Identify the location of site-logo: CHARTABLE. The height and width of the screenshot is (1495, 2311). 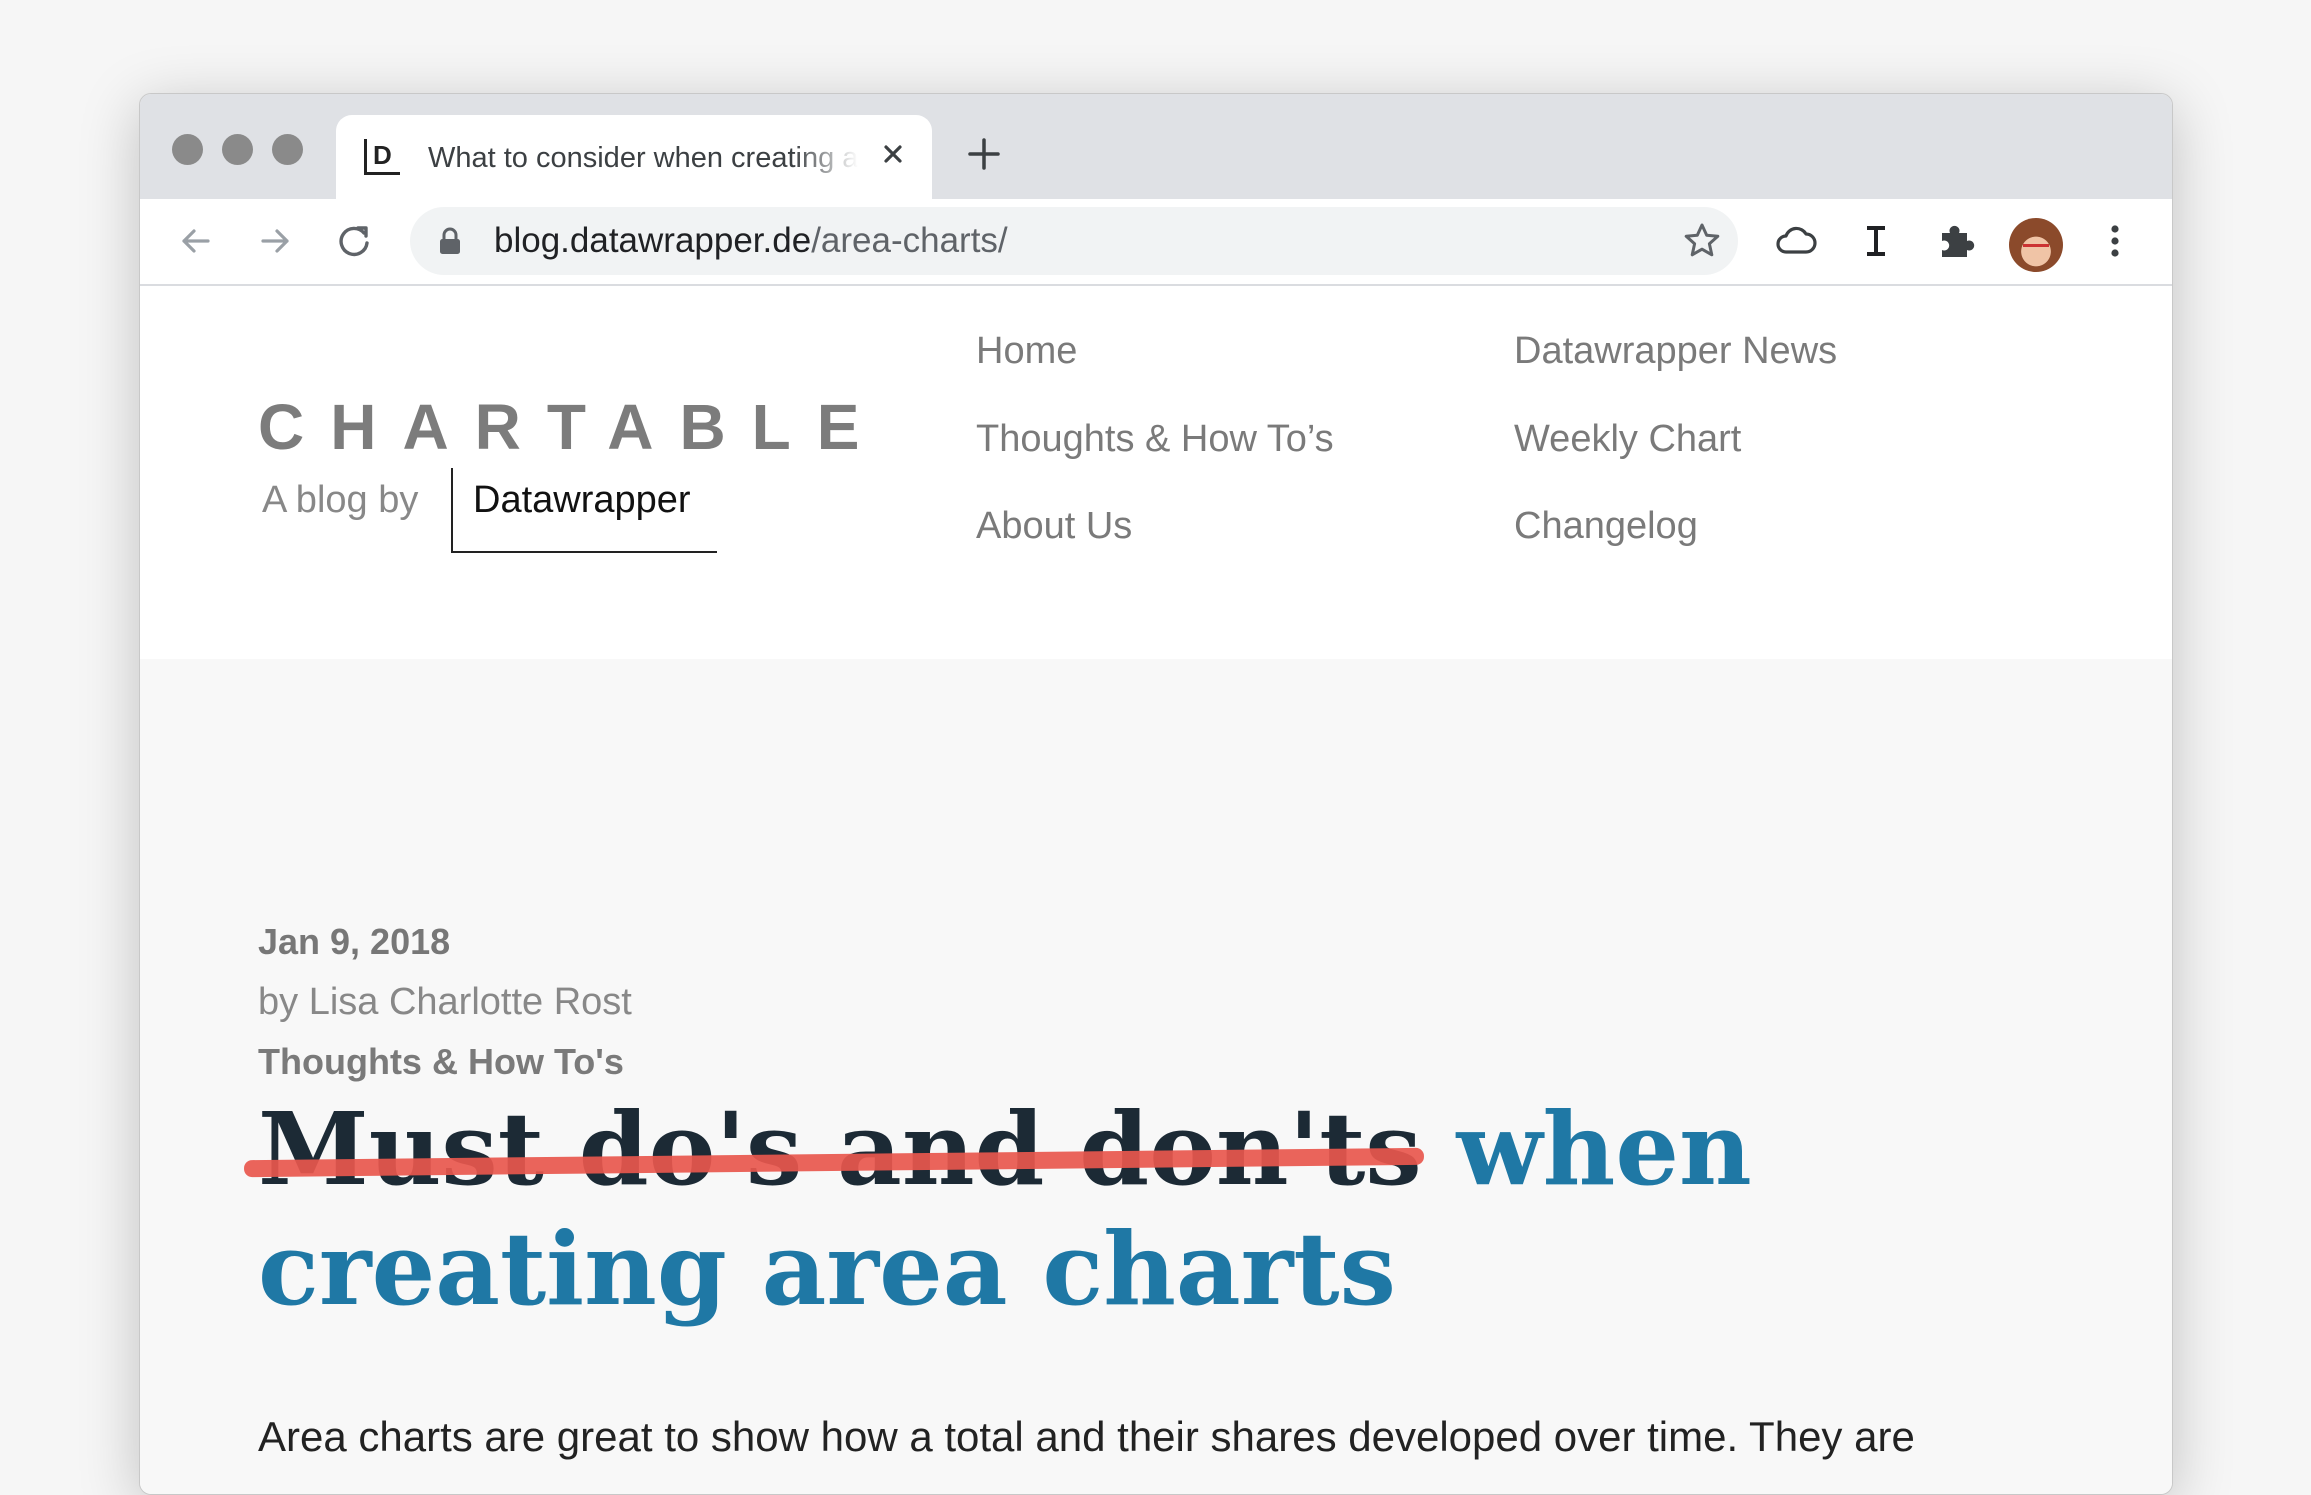
(571, 427).